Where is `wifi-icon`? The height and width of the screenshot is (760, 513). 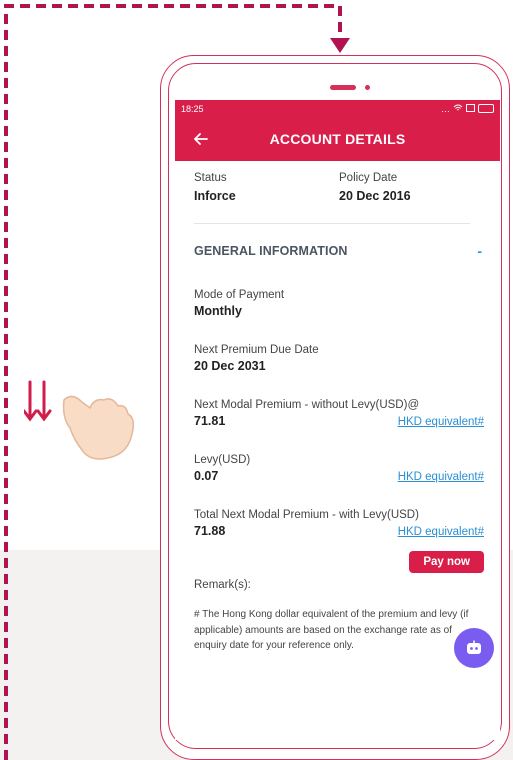 wifi-icon is located at coordinates (458, 109).